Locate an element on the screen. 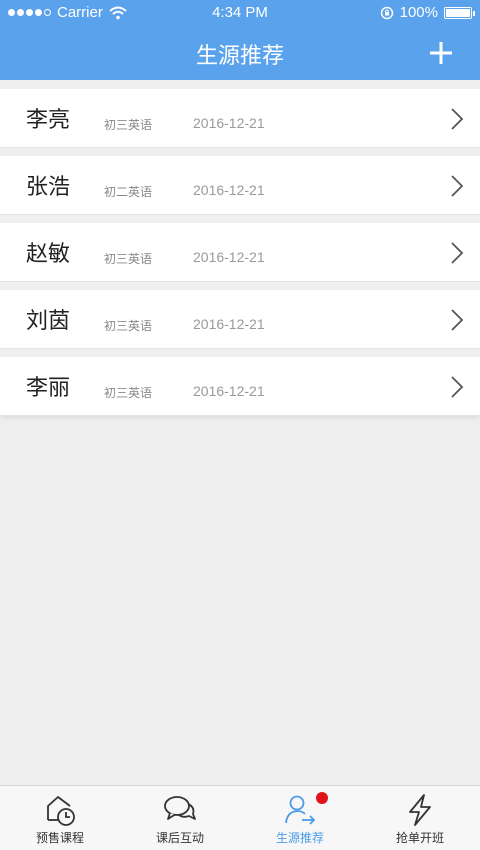 The width and height of the screenshot is (480, 850). status-right: 100% is located at coordinates (427, 12).